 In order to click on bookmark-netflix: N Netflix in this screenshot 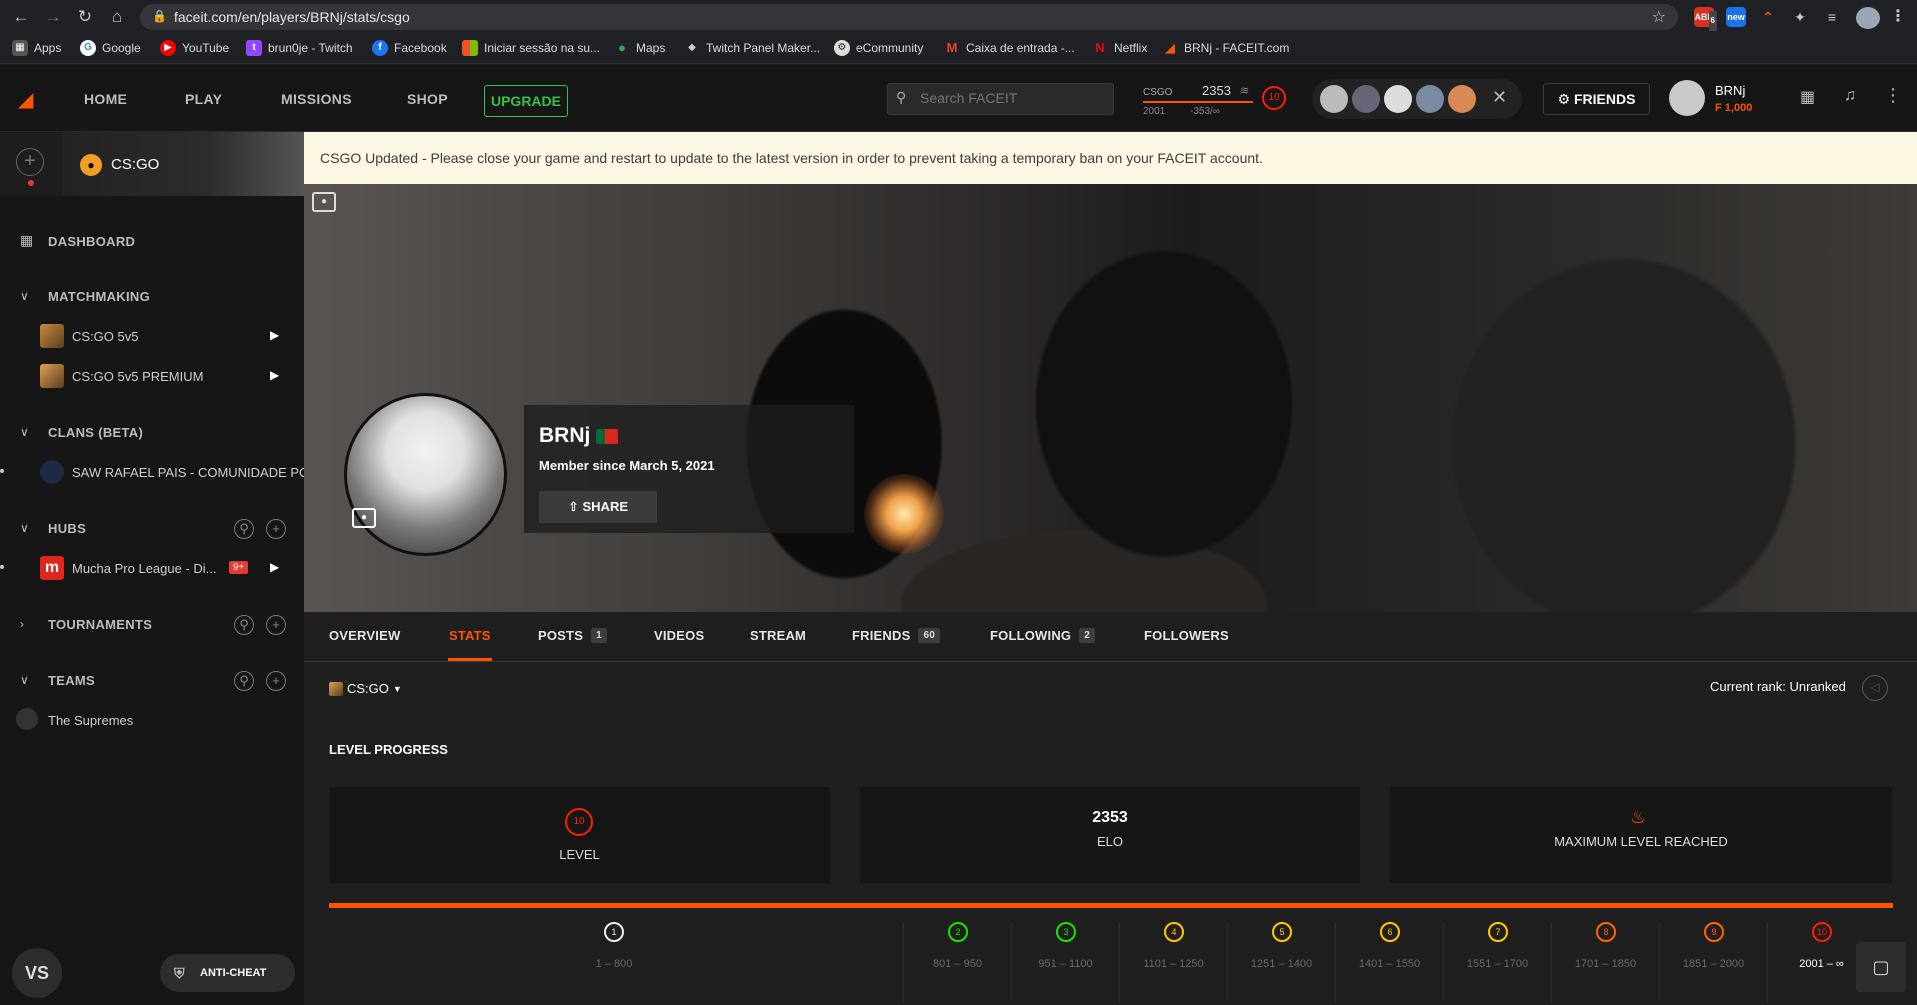, I will do `click(1119, 48)`.